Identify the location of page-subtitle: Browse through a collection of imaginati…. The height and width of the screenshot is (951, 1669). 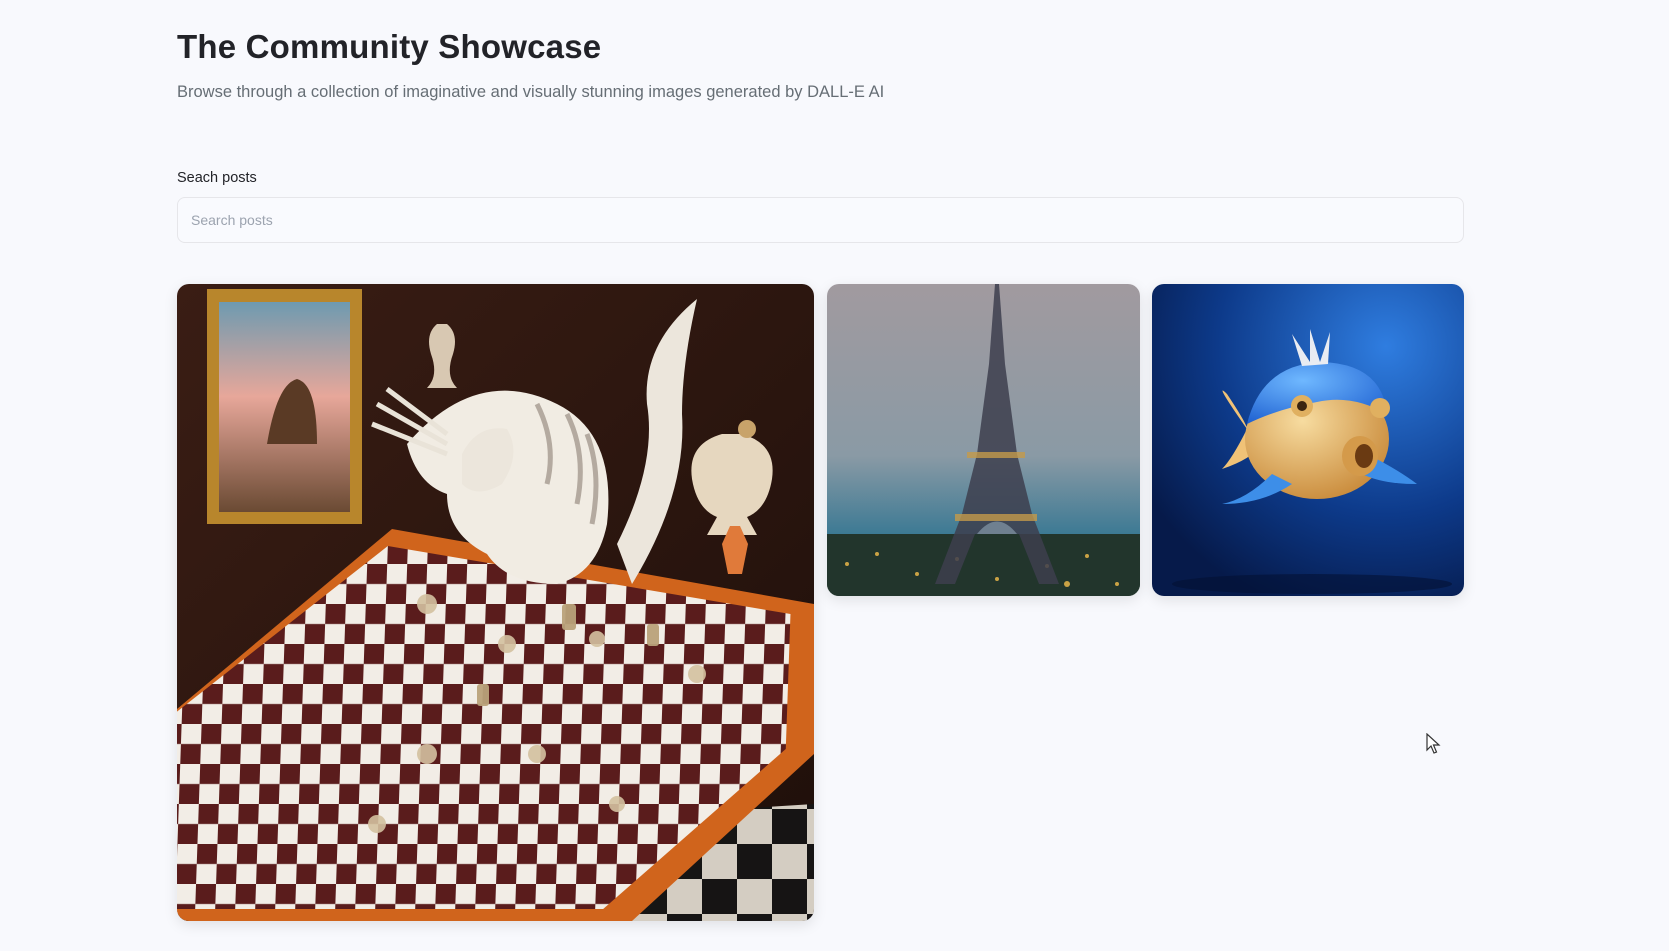
(531, 92).